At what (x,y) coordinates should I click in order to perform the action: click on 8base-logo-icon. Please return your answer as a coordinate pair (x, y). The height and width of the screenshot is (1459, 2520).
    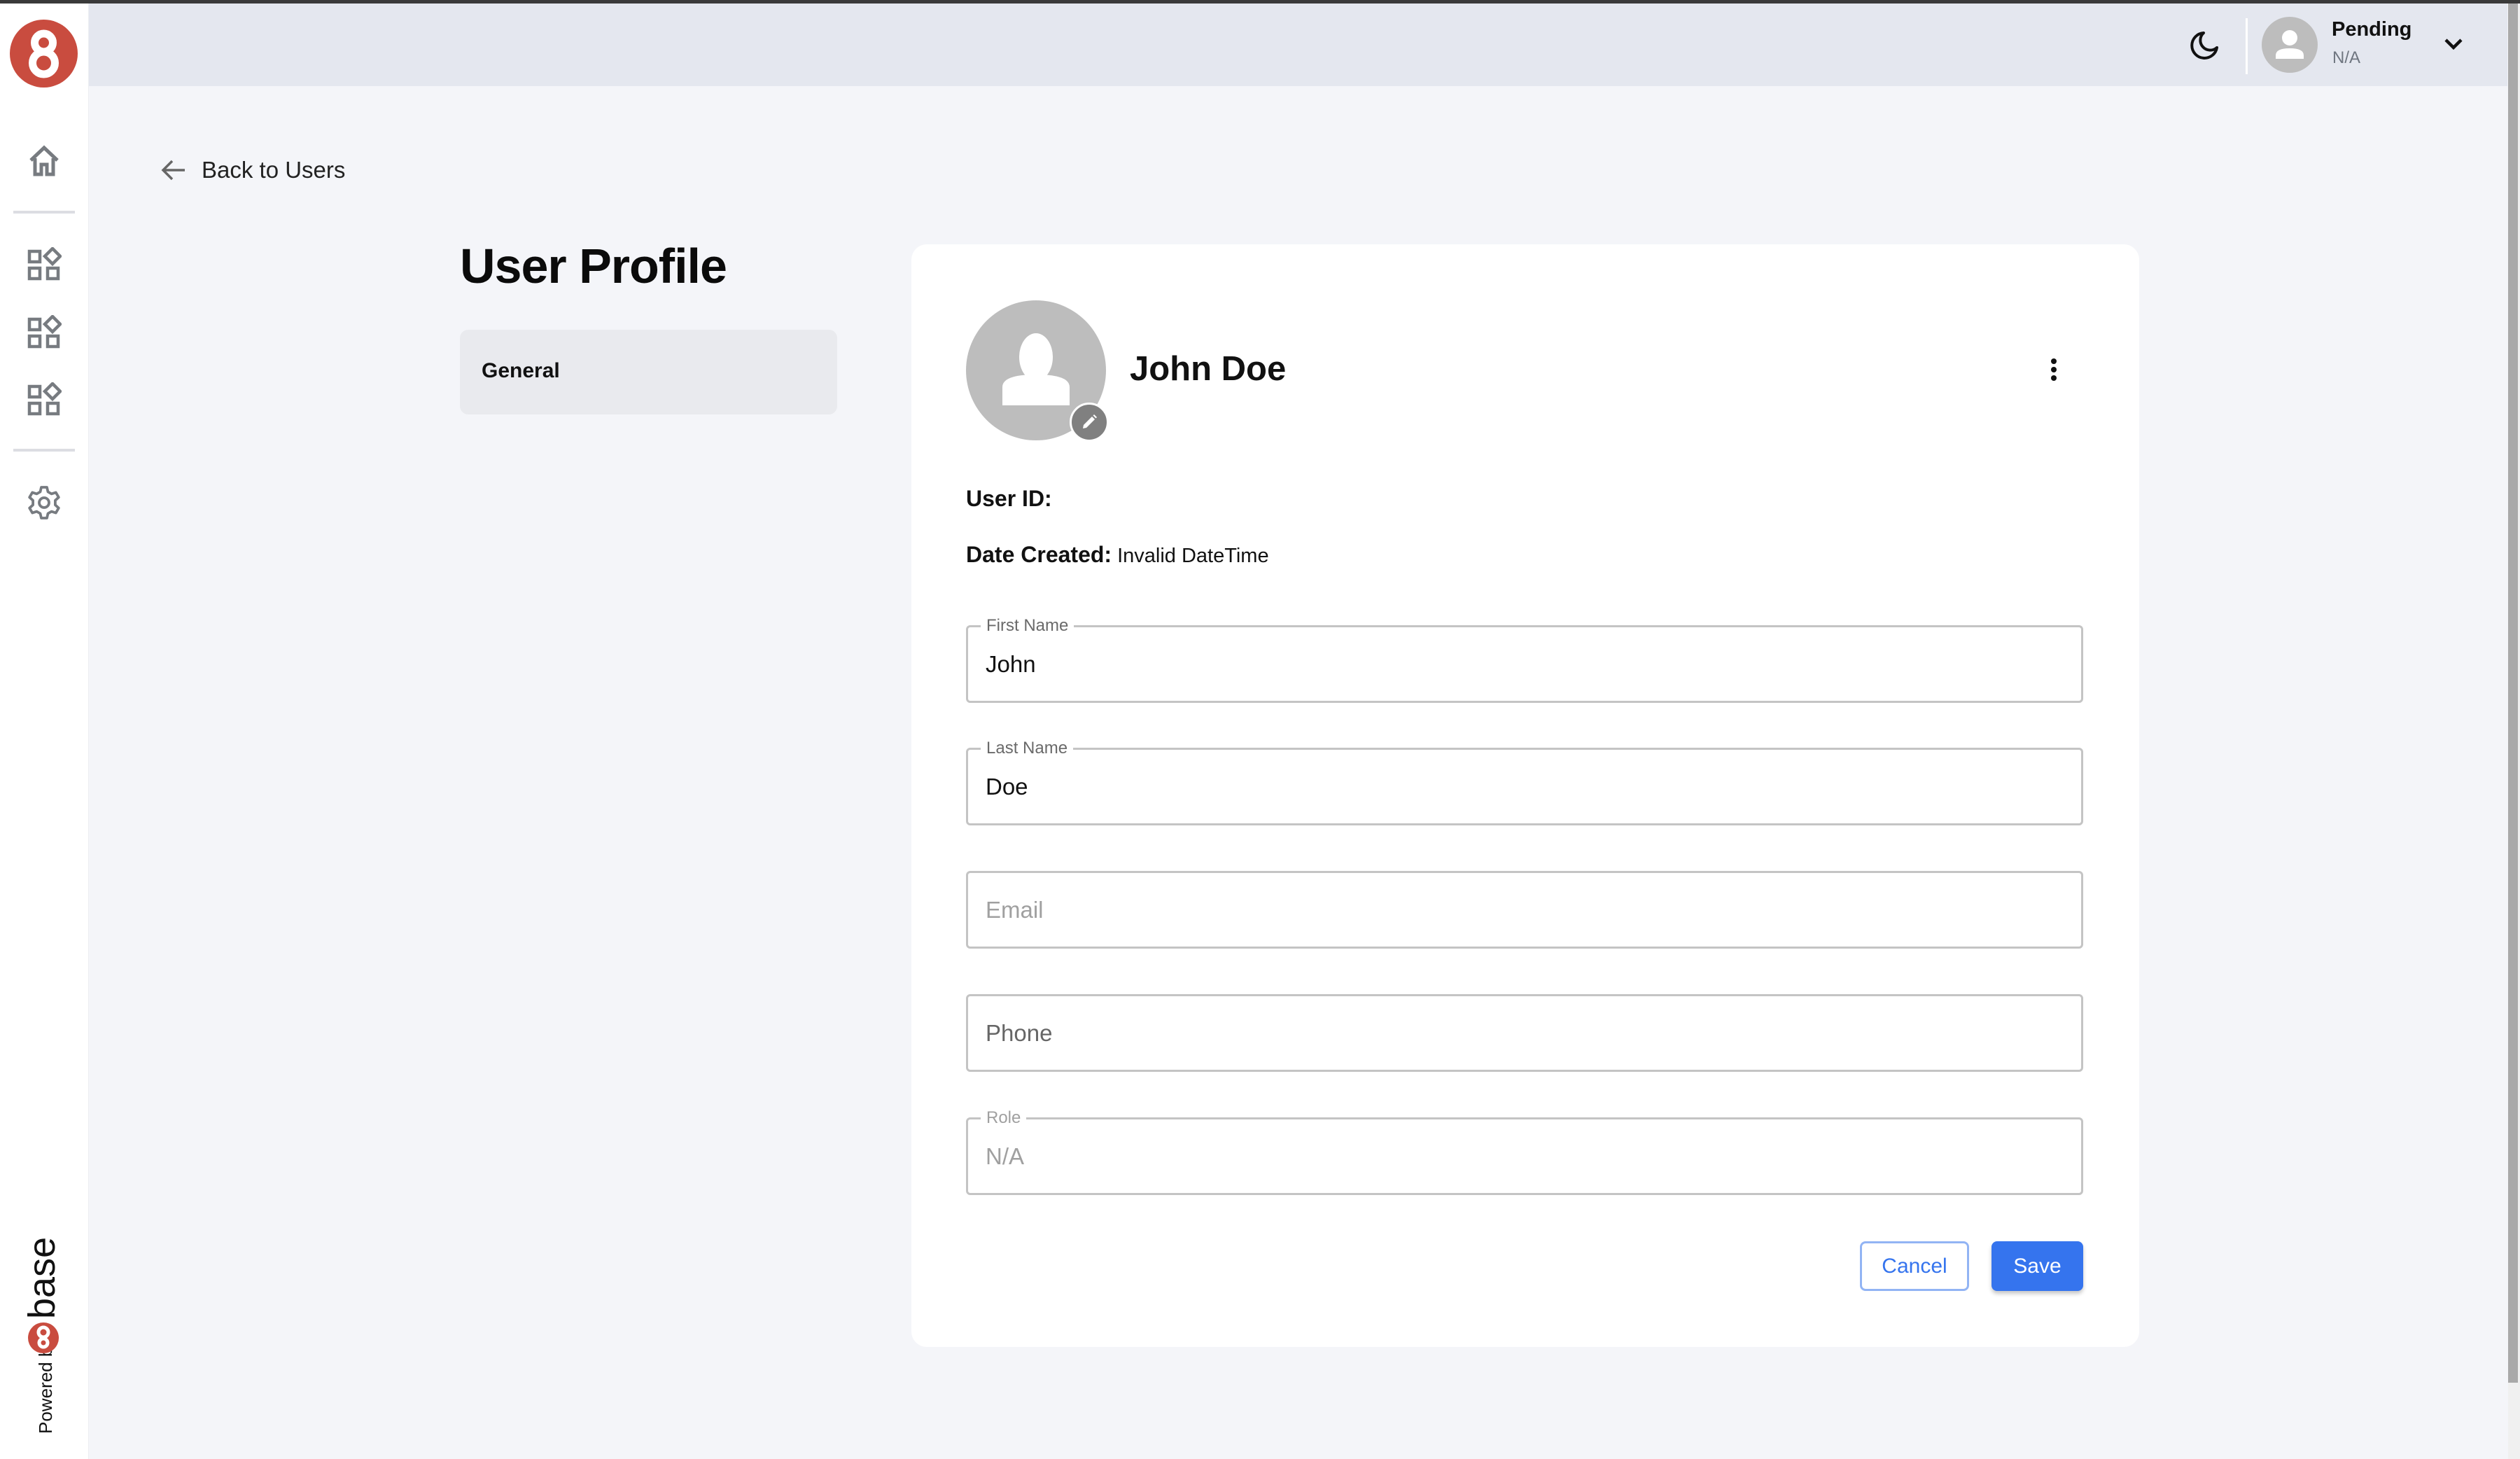
    Looking at the image, I should click on (43, 1337).